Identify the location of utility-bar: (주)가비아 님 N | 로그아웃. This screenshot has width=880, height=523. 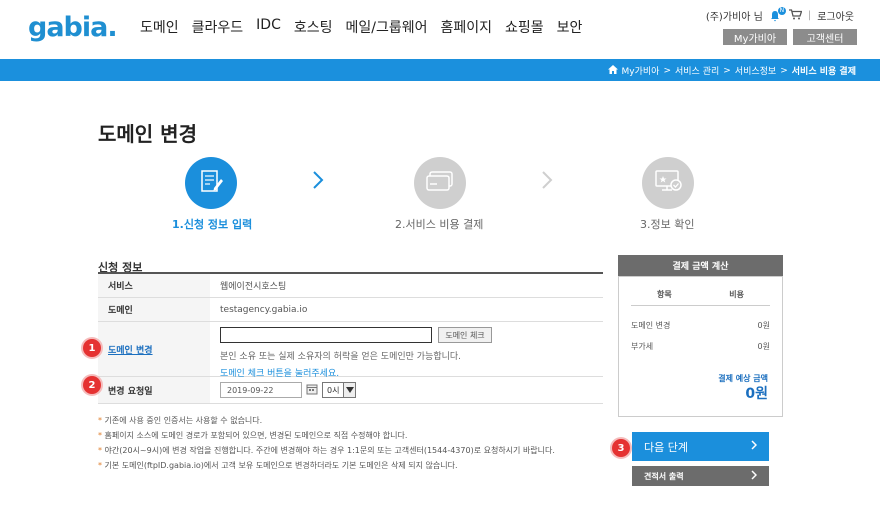
(779, 14).